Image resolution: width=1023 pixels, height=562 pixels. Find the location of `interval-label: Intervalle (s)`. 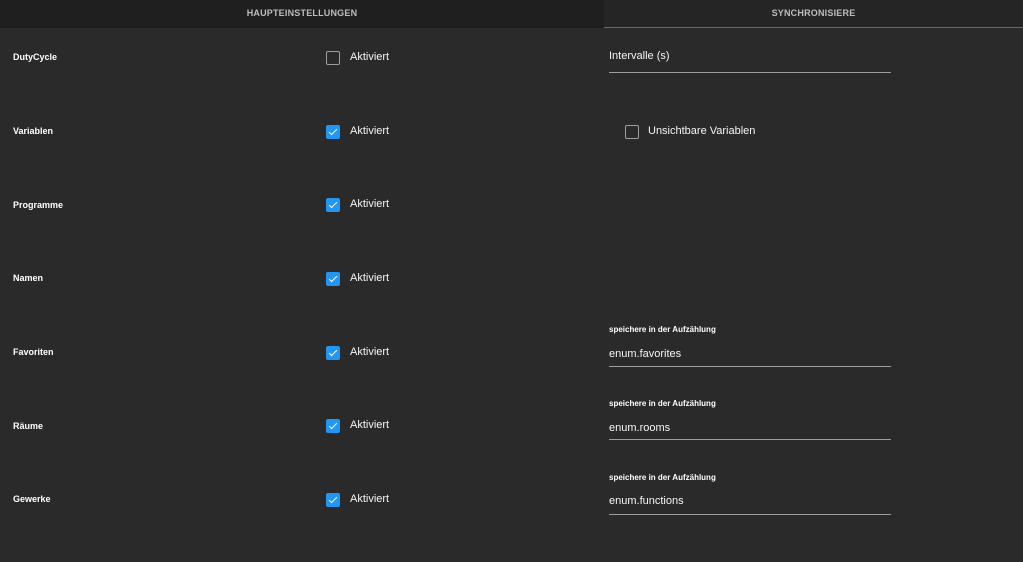

interval-label: Intervalle (s) is located at coordinates (639, 56).